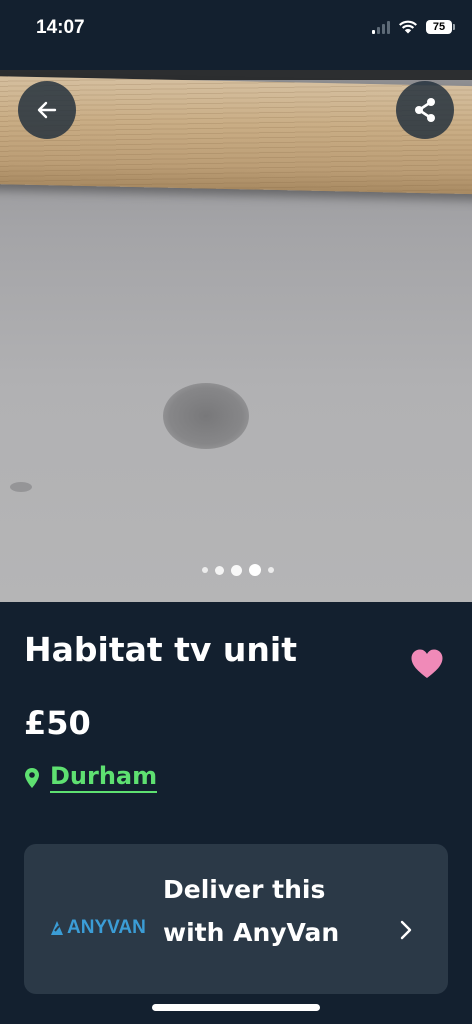 The width and height of the screenshot is (472, 1024). I want to click on photo-mark, so click(21, 487).